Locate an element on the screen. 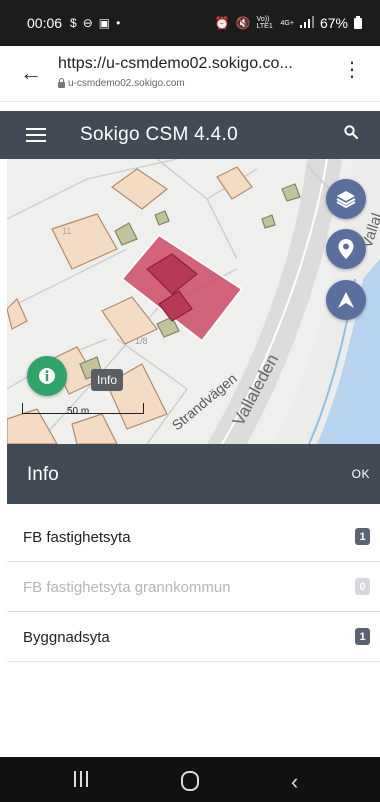  list-item-label: Byggnadsyta is located at coordinates (66, 637).